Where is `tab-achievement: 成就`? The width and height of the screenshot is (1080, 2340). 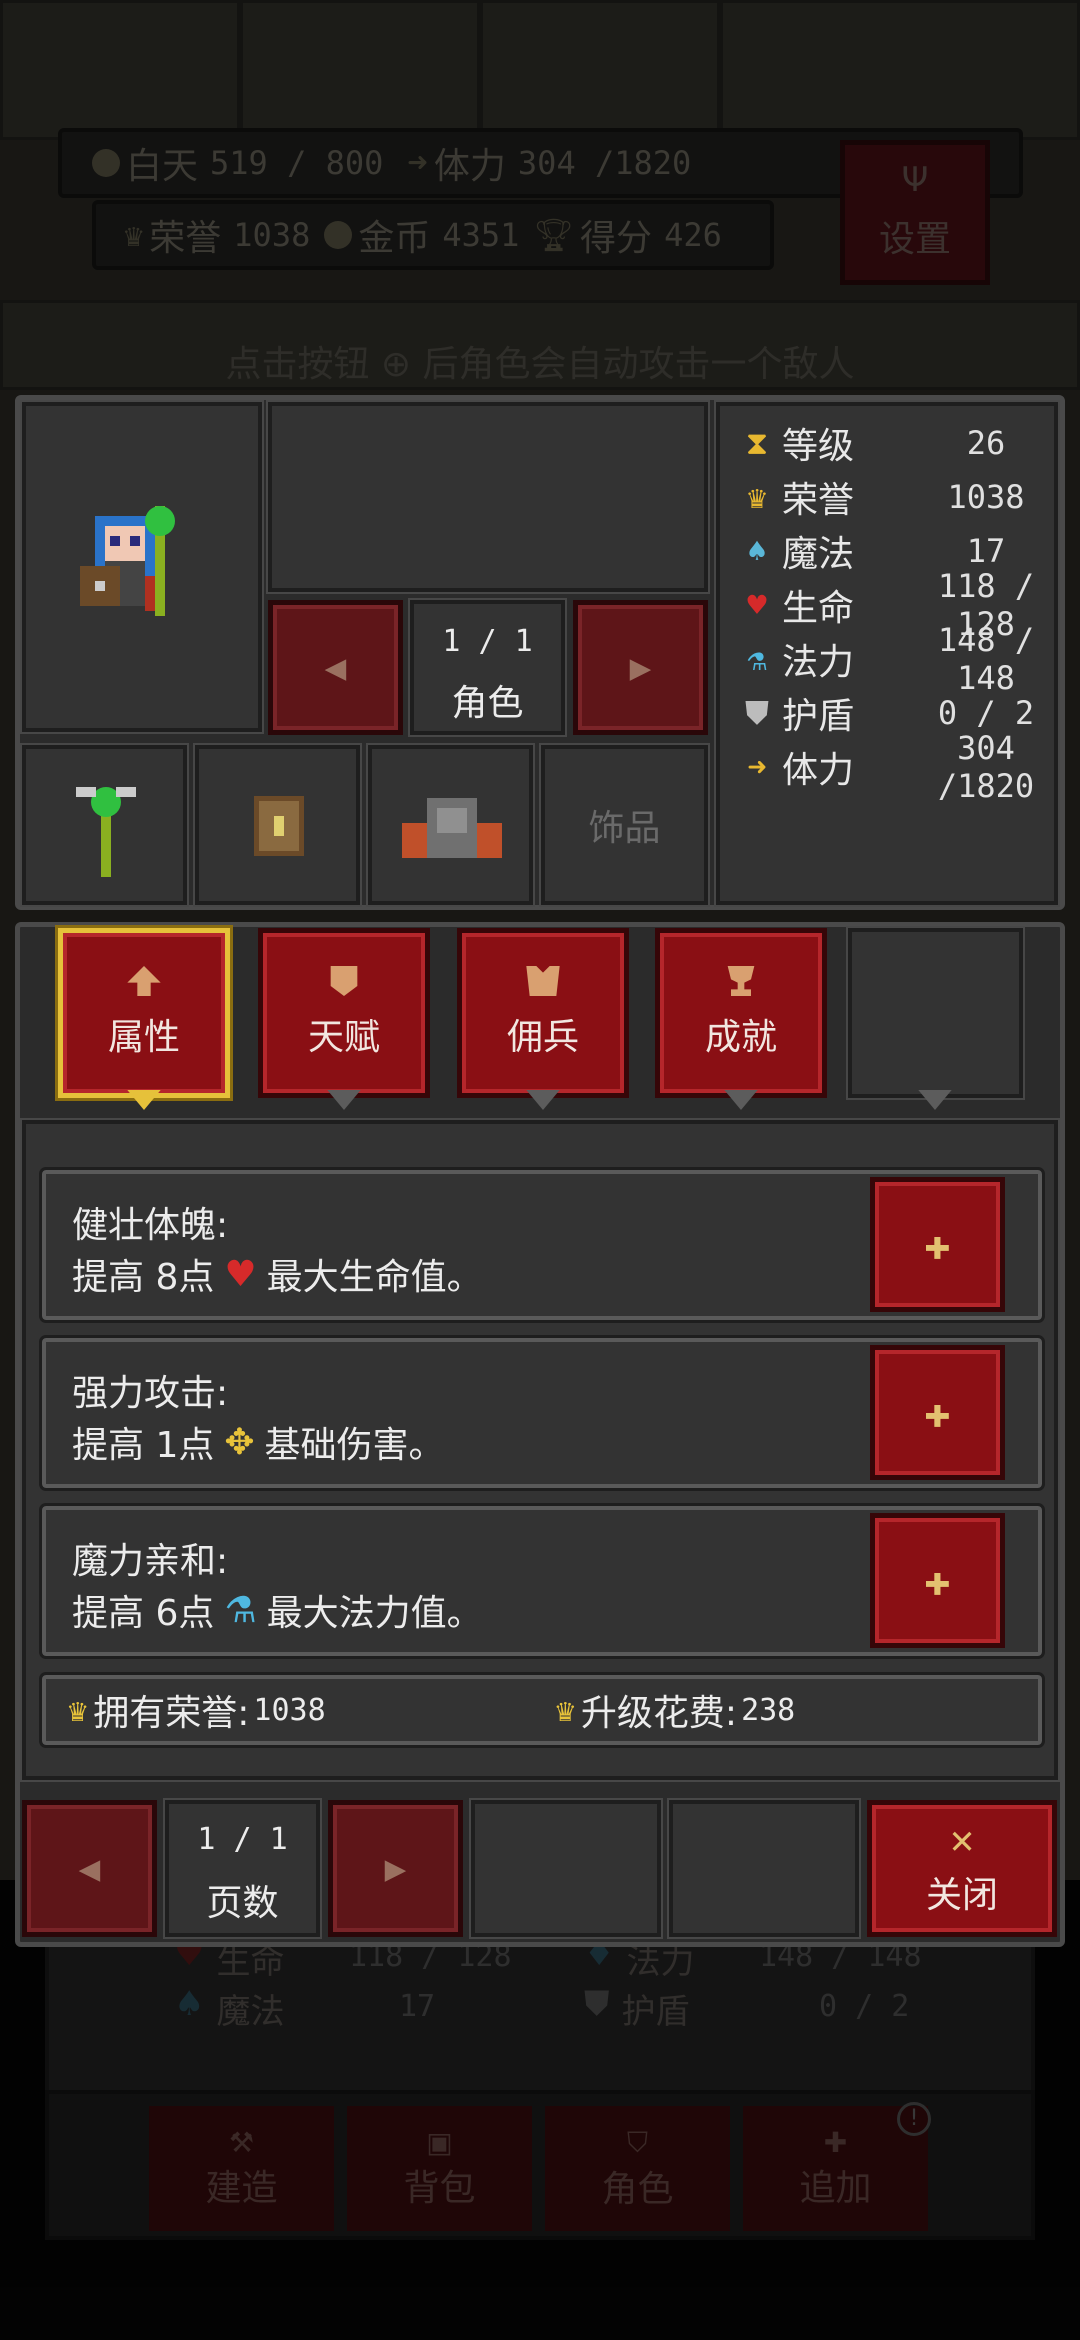 tab-achievement: 成就 is located at coordinates (741, 1013).